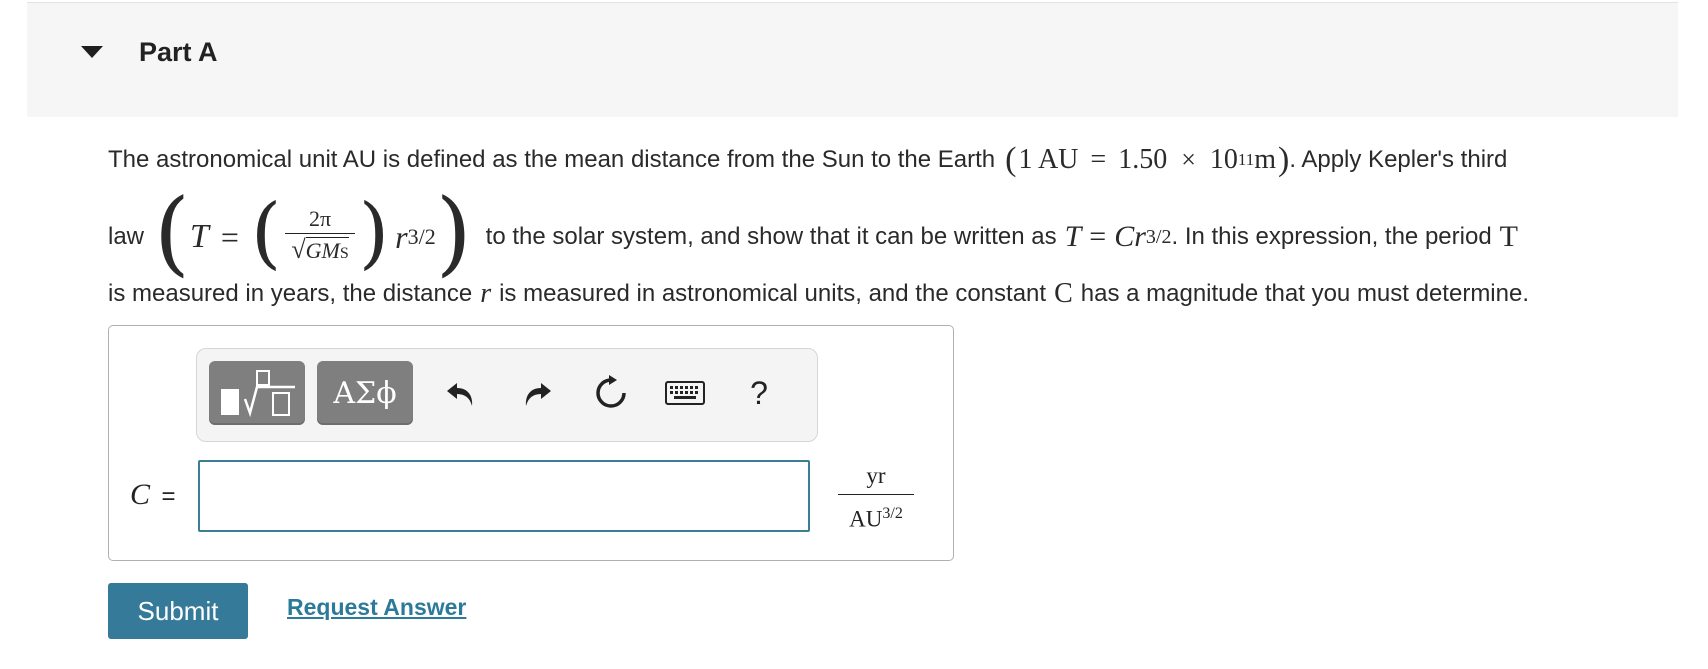 The image size is (1708, 669). Describe the element at coordinates (178, 52) in the screenshot. I see `part-title: Part A` at that location.